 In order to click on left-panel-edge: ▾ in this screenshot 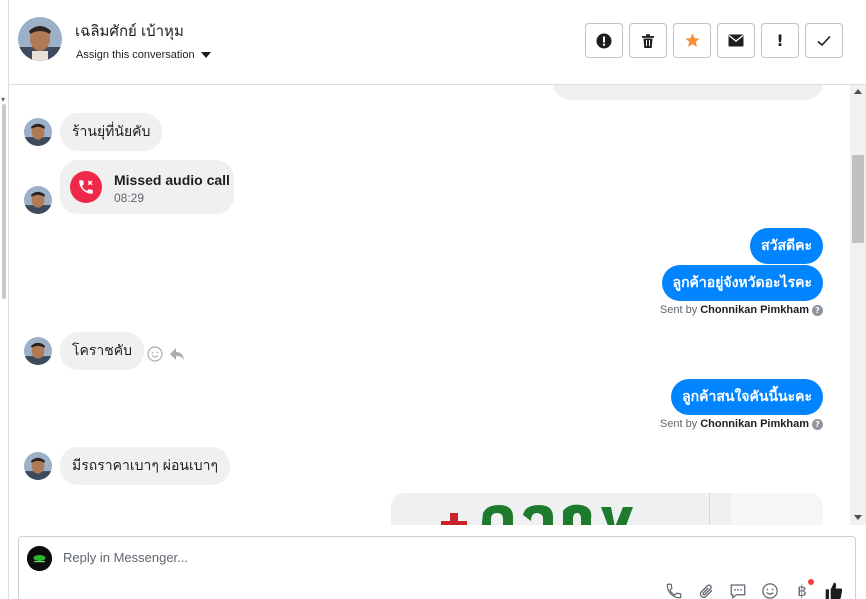, I will do `click(4, 299)`.